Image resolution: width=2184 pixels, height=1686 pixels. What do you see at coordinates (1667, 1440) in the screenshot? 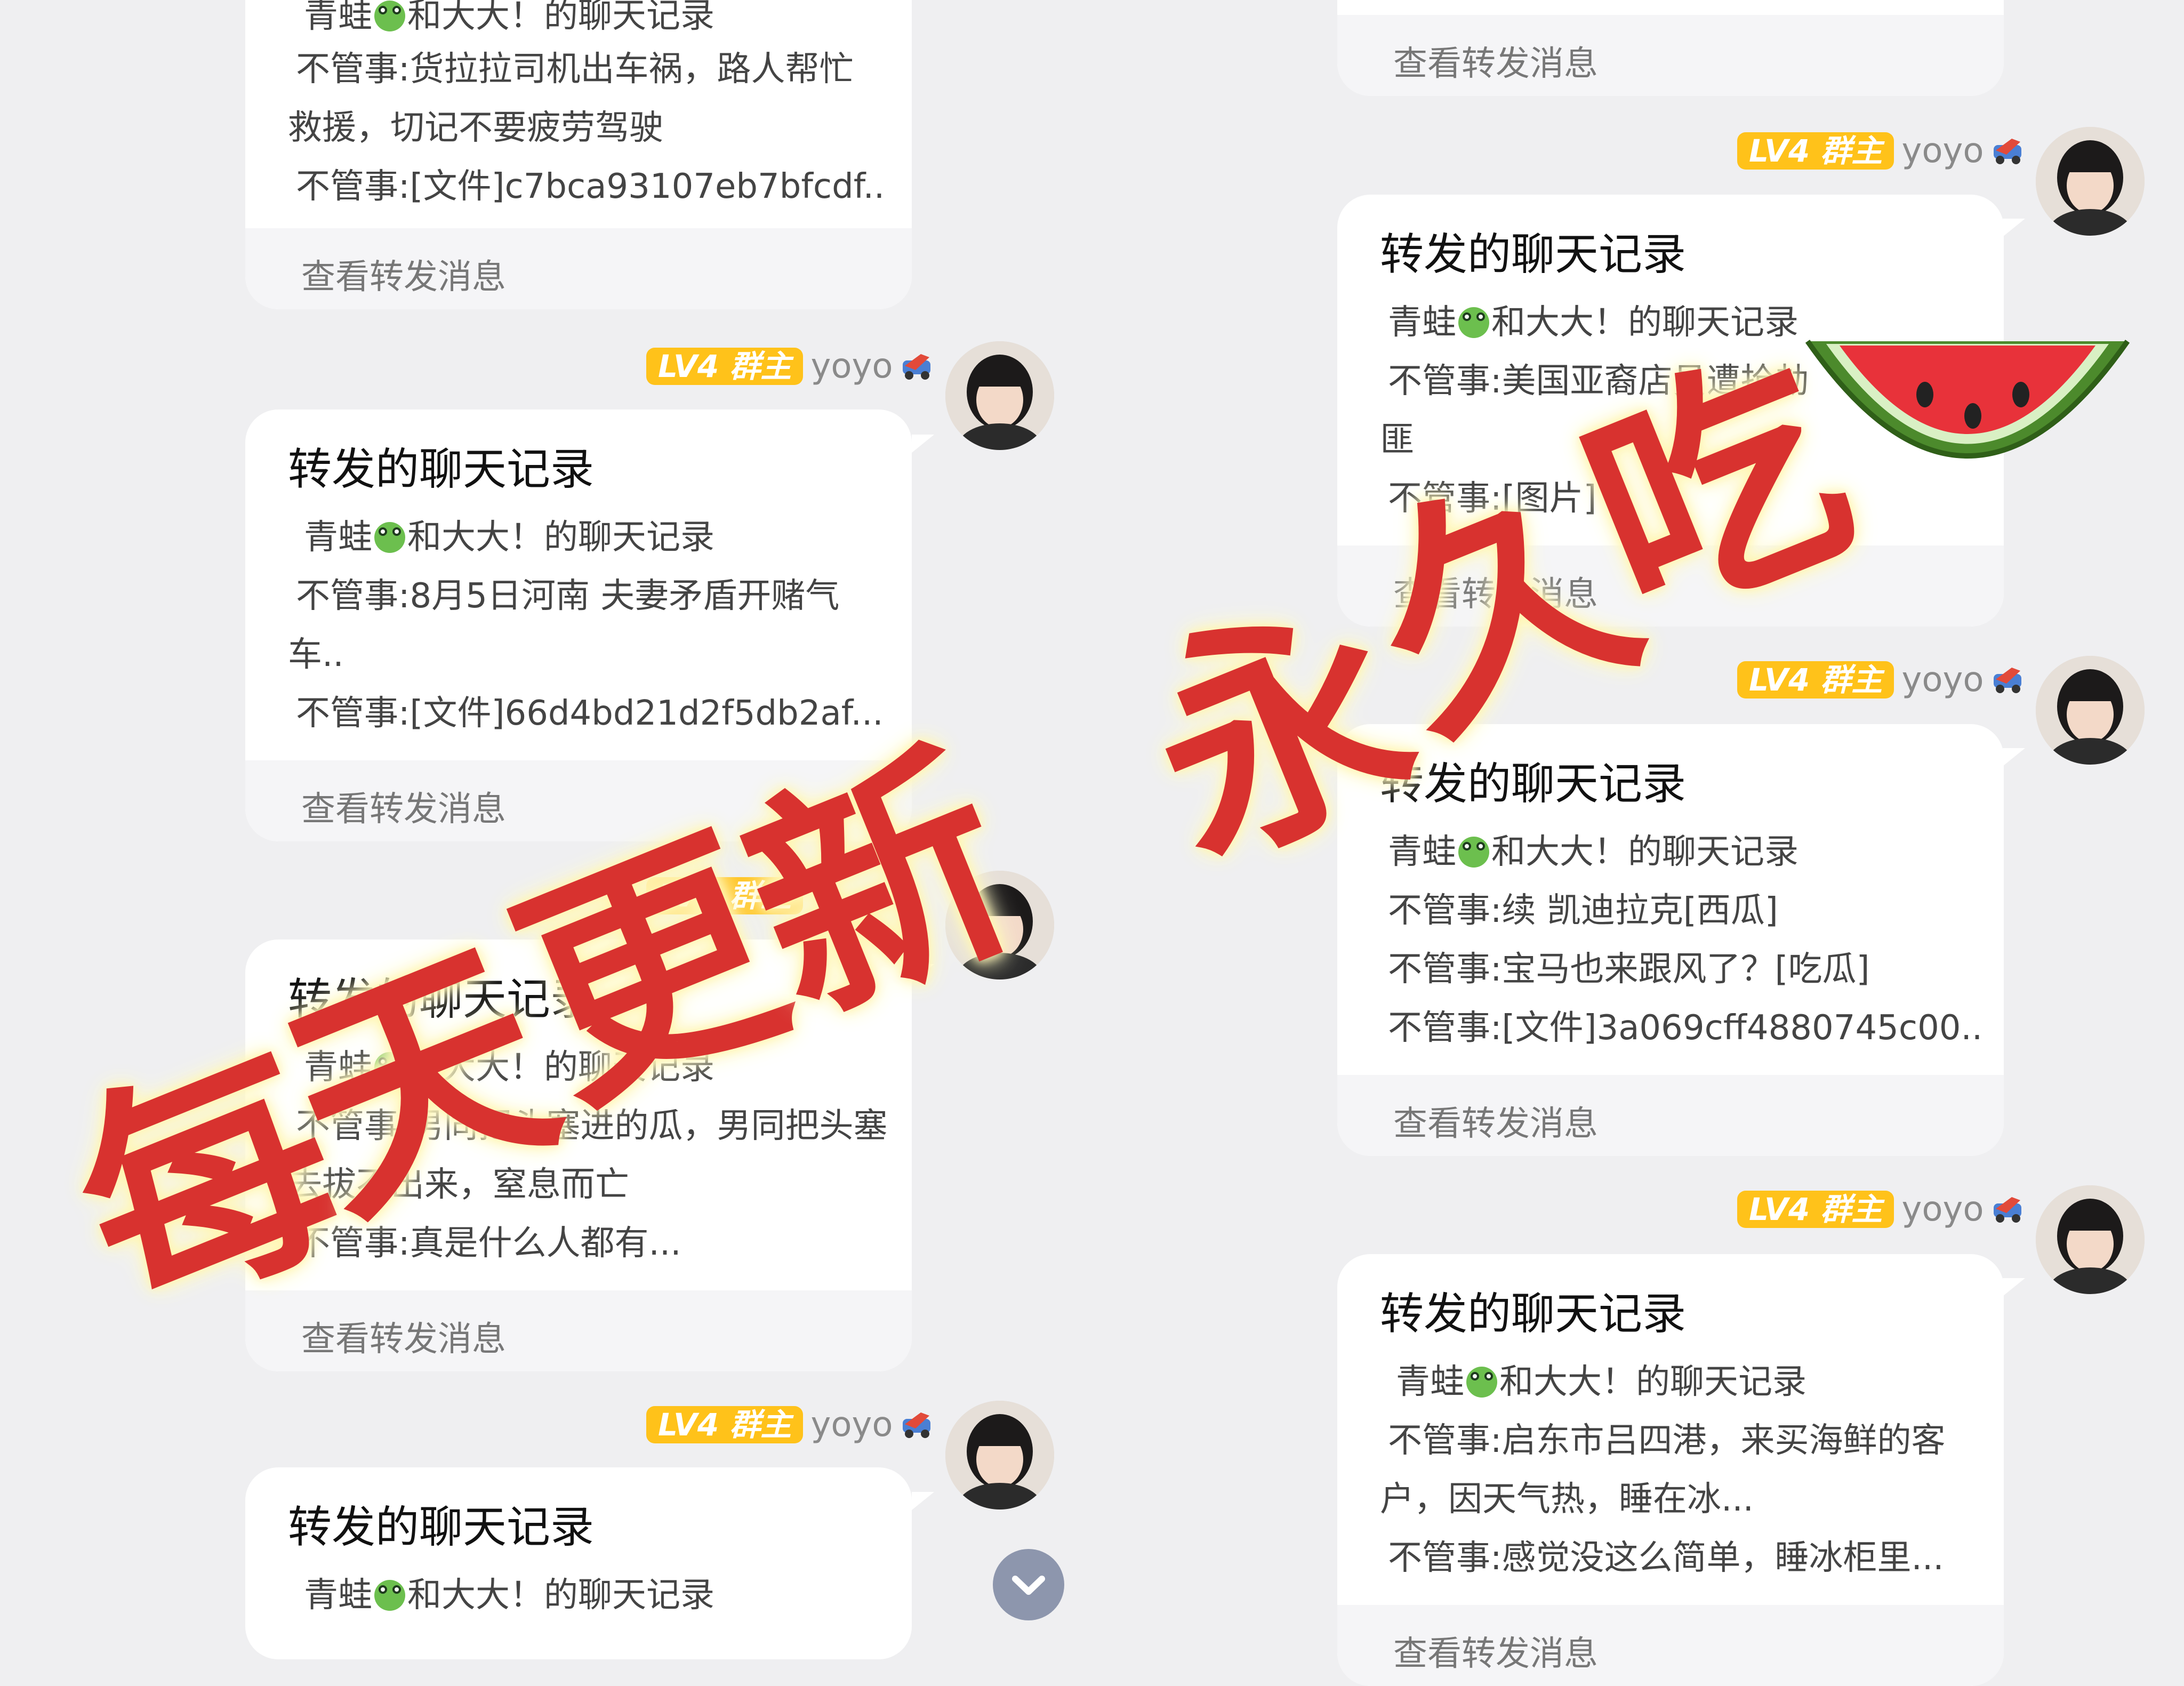
I see `card-line: 不管事:启东市吕四港，来买海鲜的客` at bounding box center [1667, 1440].